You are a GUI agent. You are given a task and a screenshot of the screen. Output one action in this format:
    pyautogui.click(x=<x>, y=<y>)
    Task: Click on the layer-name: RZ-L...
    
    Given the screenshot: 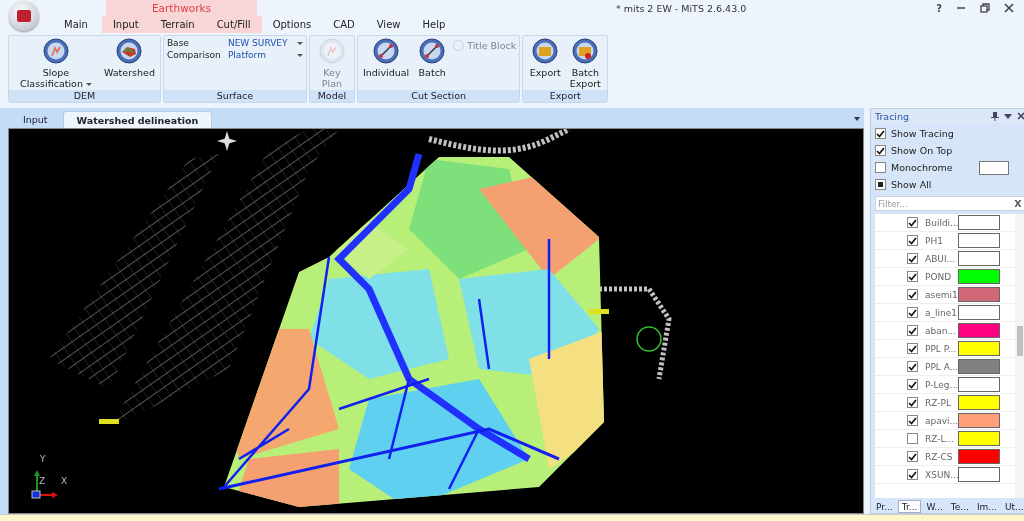 What is the action you would take?
    pyautogui.click(x=940, y=438)
    